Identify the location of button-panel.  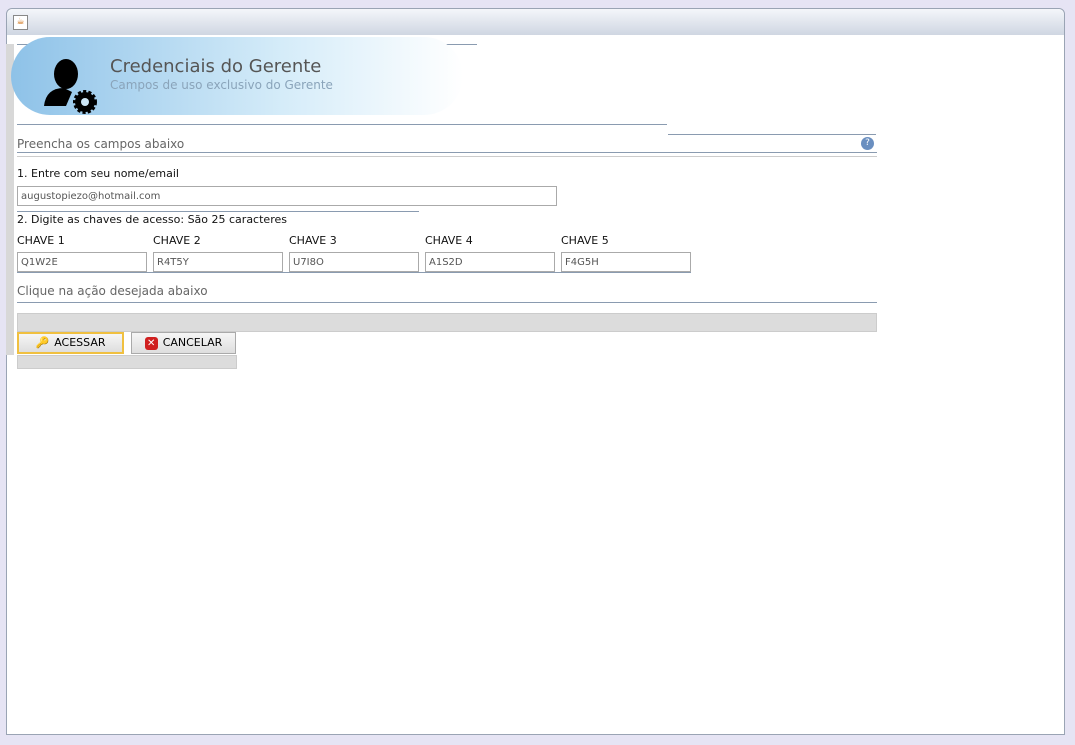
(447, 322).